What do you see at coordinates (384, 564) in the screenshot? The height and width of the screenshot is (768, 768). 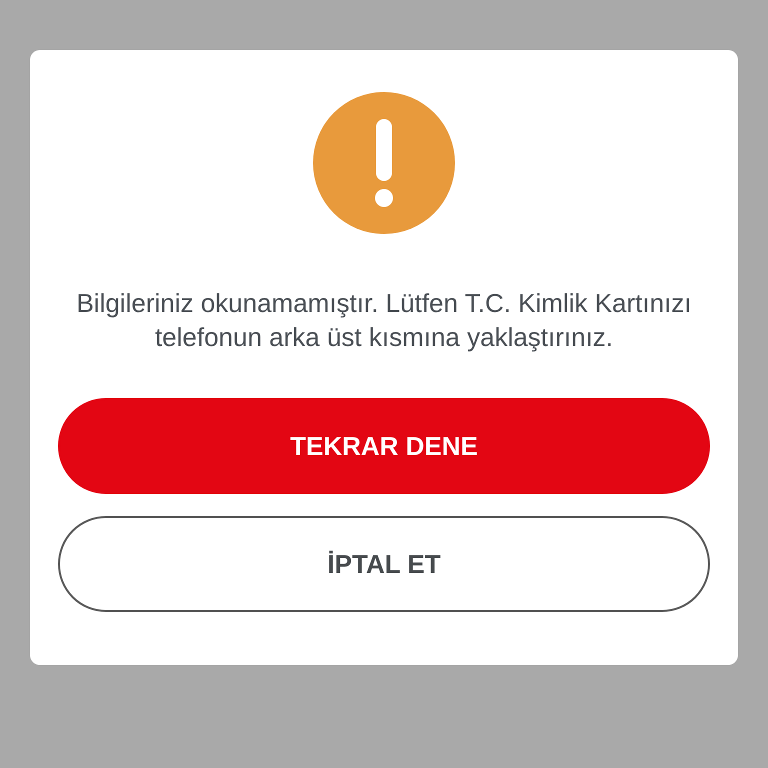 I see `cancel-button: İPTAL ET` at bounding box center [384, 564].